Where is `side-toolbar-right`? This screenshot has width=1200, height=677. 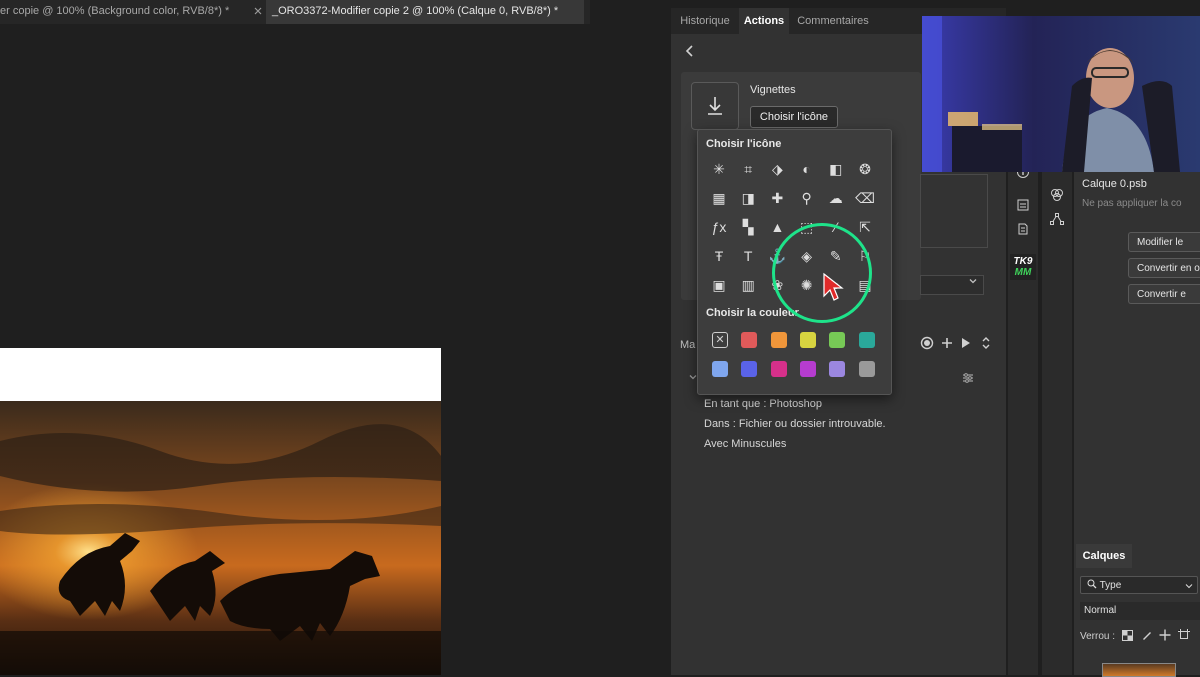
side-toolbar-right is located at coordinates (1057, 423).